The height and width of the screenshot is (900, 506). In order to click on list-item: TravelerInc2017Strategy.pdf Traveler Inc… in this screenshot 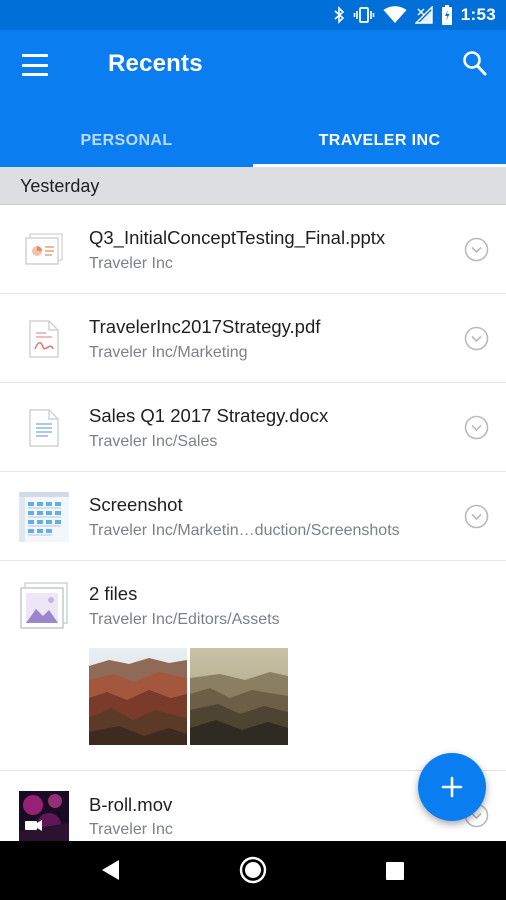, I will do `click(253, 338)`.